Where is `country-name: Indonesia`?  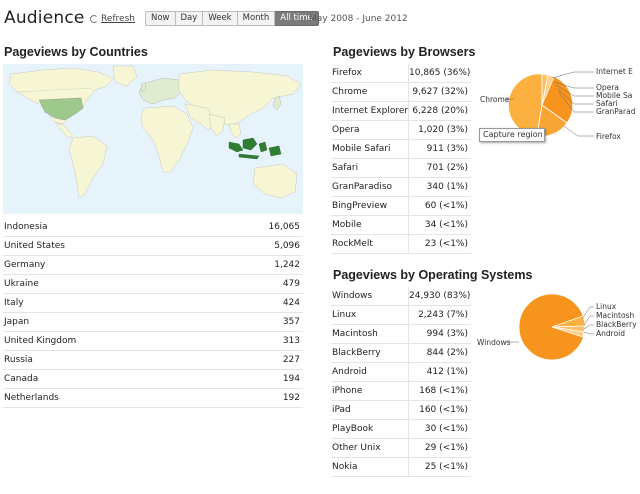
country-name: Indonesia is located at coordinates (26, 227).